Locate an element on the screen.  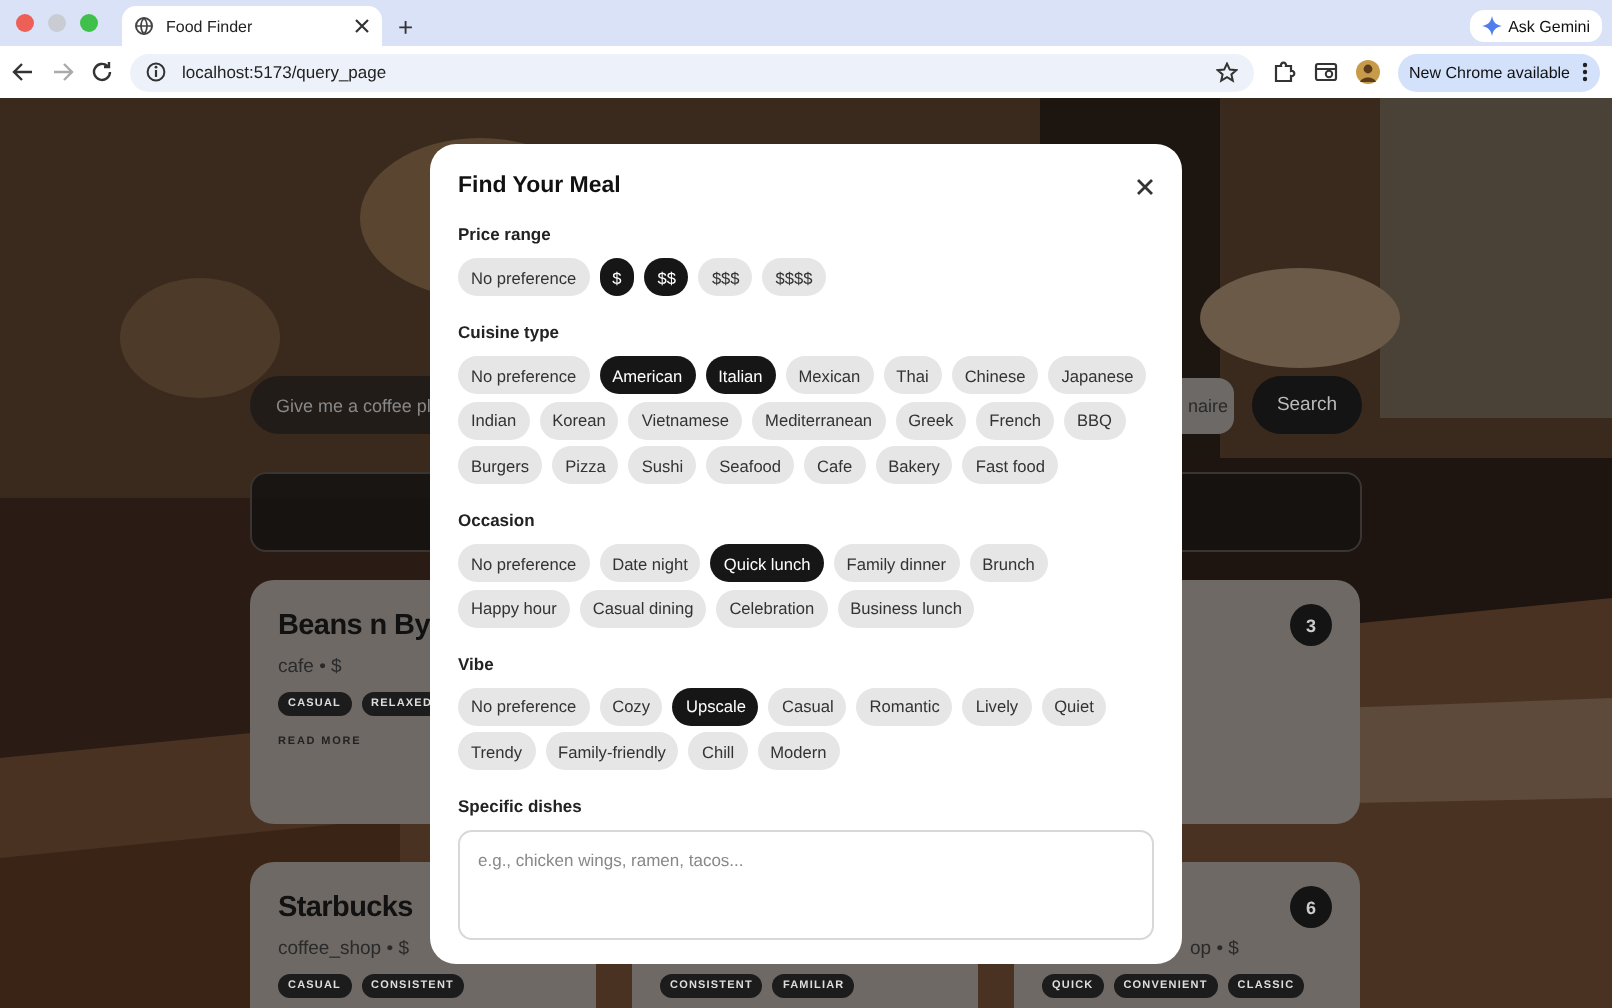
avatar-icon is located at coordinates (1367, 72).